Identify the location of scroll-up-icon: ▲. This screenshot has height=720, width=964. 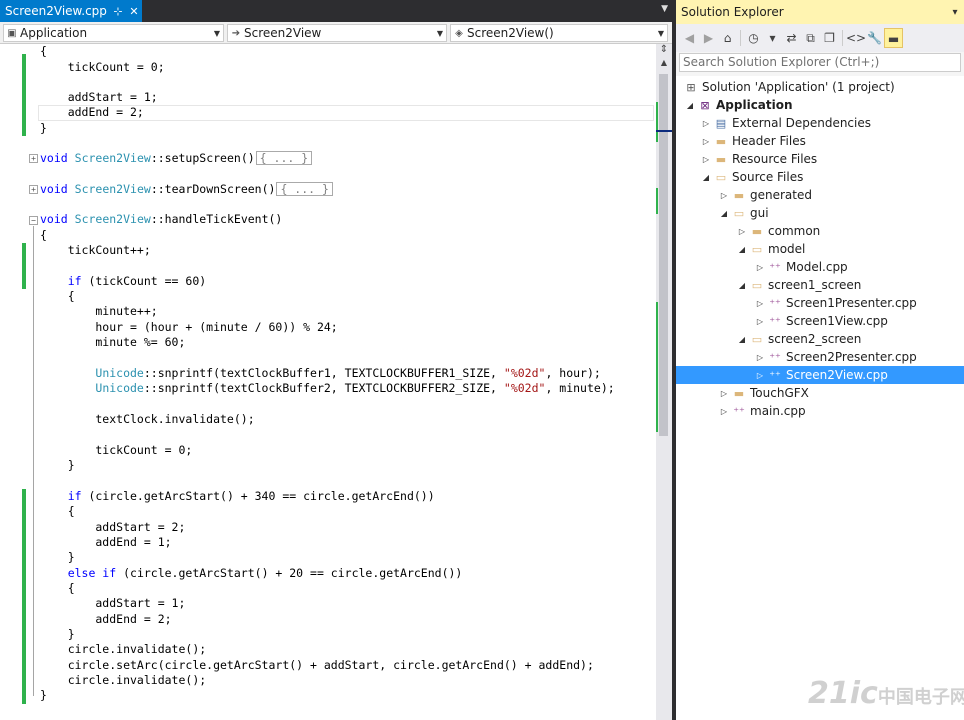
(664, 64).